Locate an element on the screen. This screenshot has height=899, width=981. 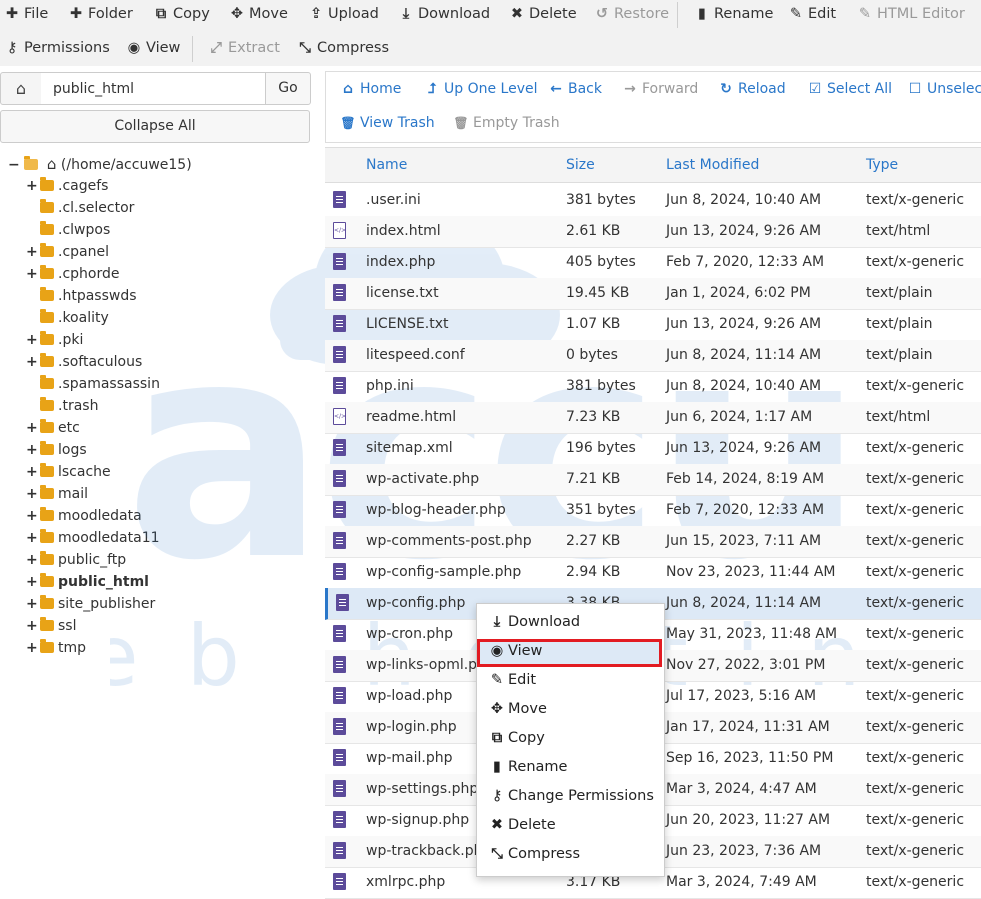
tree-item-htpasswds: .htpasswds is located at coordinates (81, 296).